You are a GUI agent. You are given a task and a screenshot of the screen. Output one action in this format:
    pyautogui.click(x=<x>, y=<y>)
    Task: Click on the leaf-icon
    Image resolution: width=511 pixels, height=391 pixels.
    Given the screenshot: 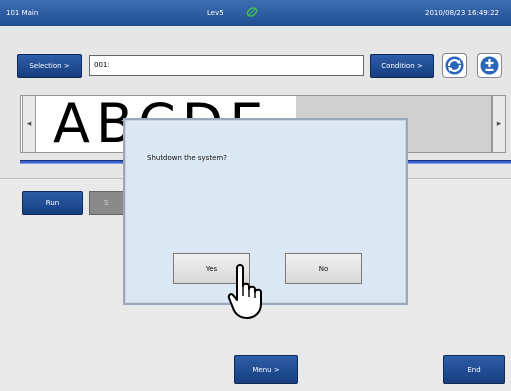 What is the action you would take?
    pyautogui.click(x=252, y=12)
    